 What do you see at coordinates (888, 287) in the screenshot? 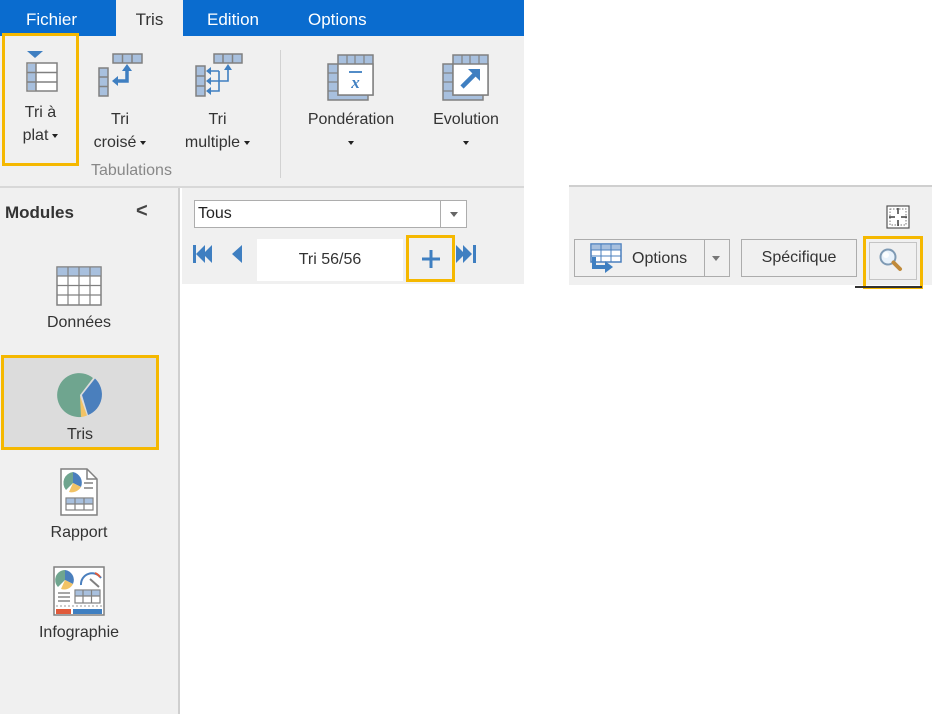
I see `search-underline` at bounding box center [888, 287].